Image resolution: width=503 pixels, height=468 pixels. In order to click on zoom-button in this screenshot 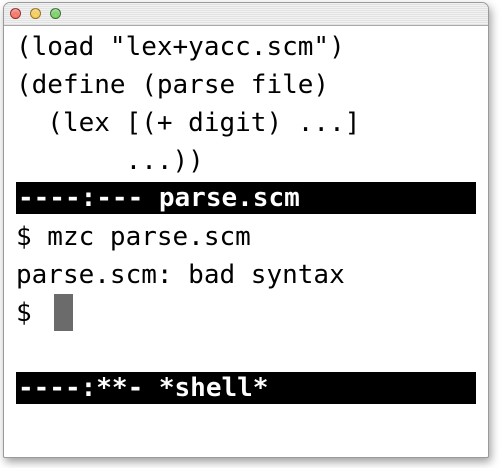, I will do `click(55, 13)`.